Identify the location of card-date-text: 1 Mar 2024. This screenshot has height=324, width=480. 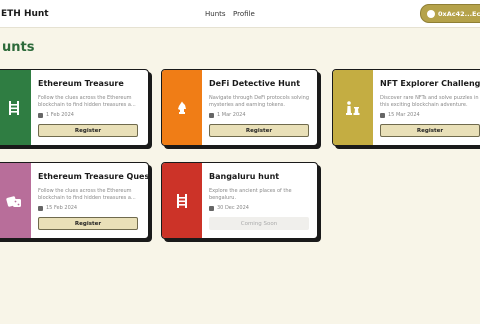
(231, 115).